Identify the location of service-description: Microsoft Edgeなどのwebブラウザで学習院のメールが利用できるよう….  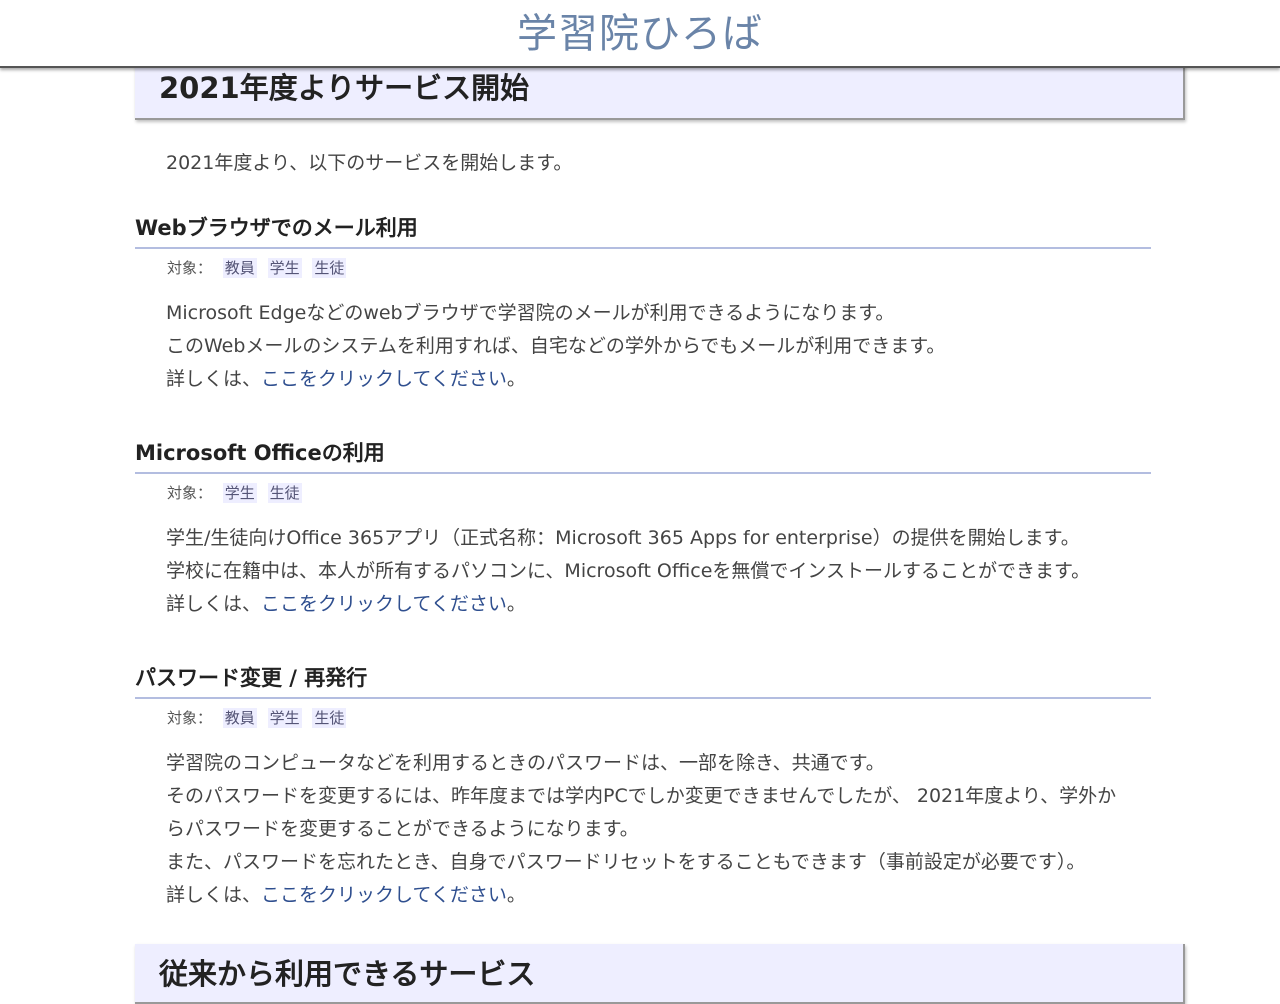
(678, 346).